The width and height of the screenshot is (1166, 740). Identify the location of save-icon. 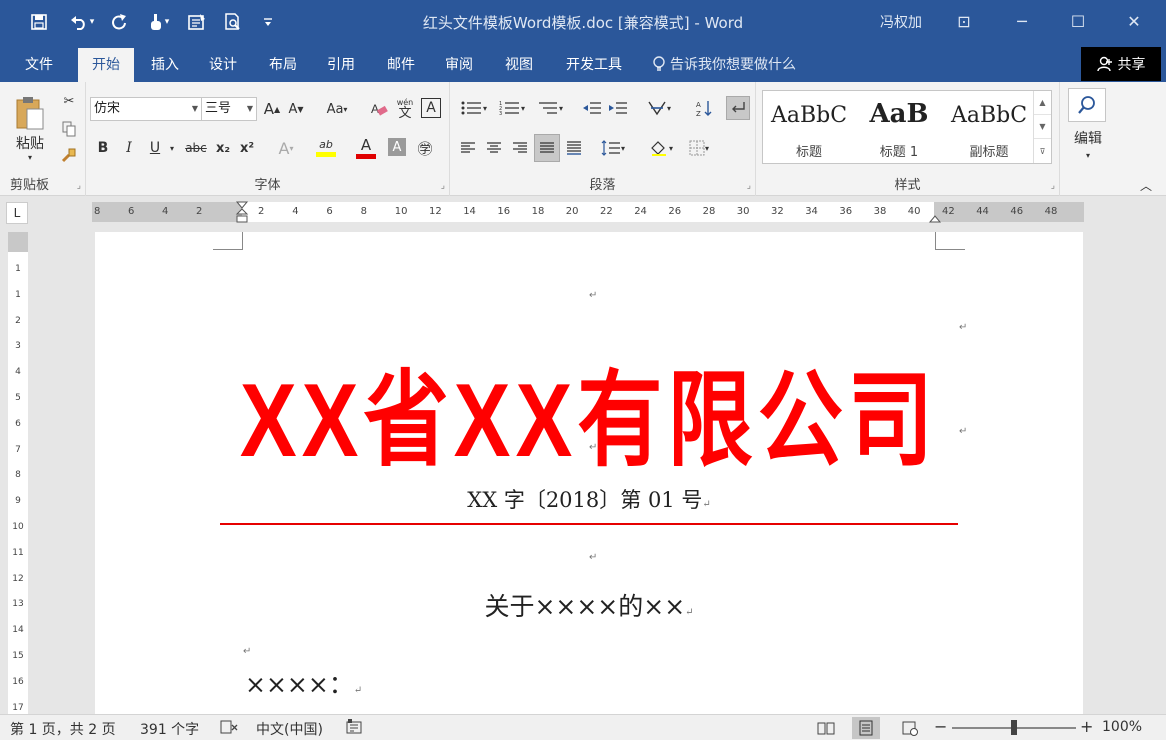
(39, 22).